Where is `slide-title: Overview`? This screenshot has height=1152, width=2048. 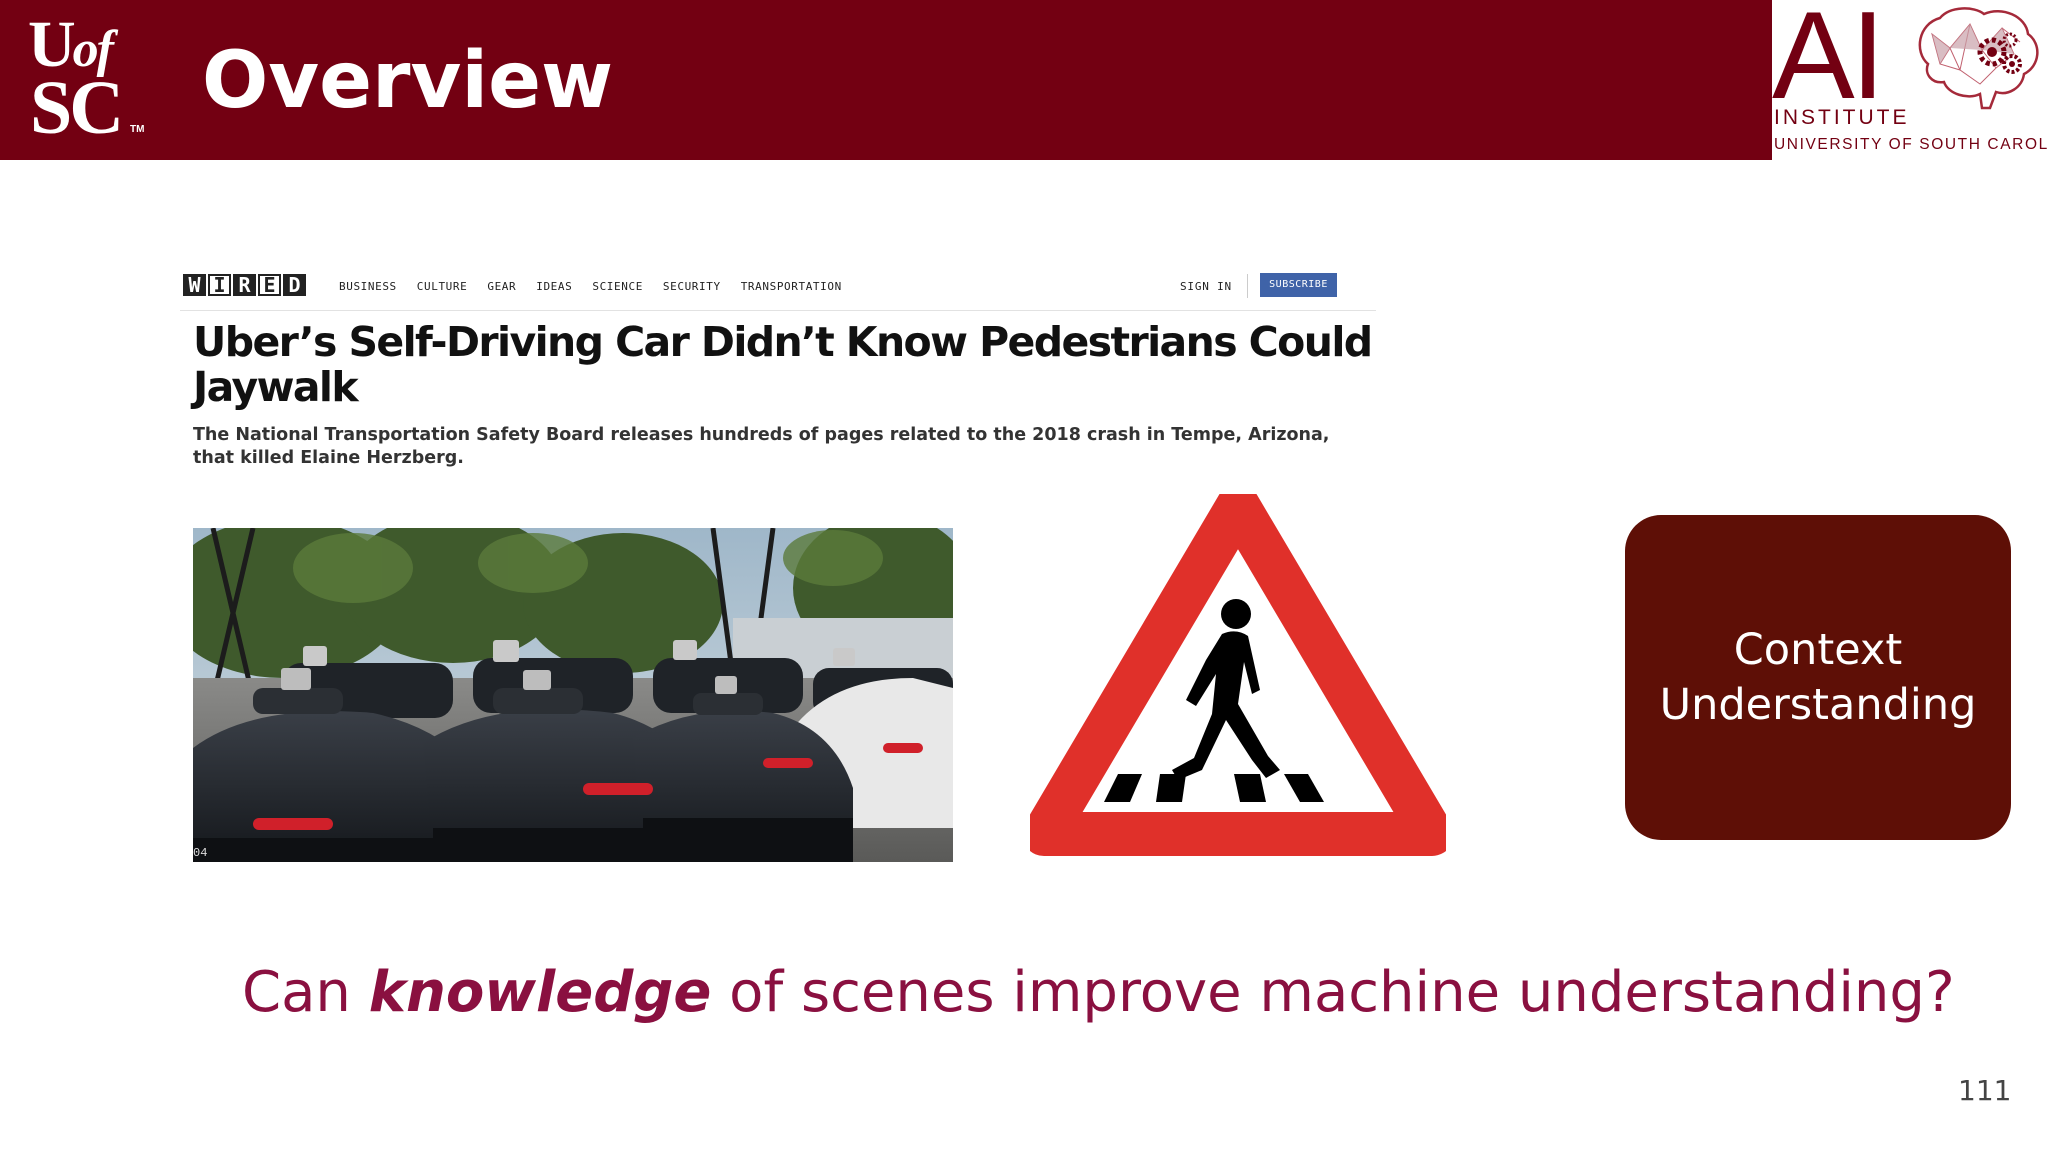
slide-title: Overview is located at coordinates (408, 81).